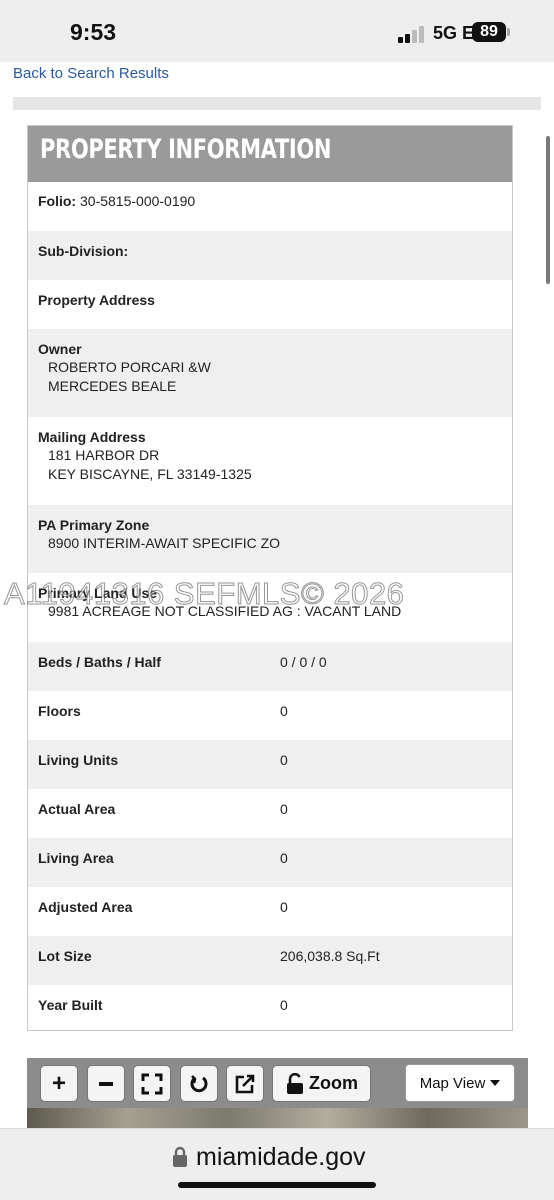 Image resolution: width=554 pixels, height=1200 pixels. Describe the element at coordinates (60, 349) in the screenshot. I see `owner-label: Owner` at that location.